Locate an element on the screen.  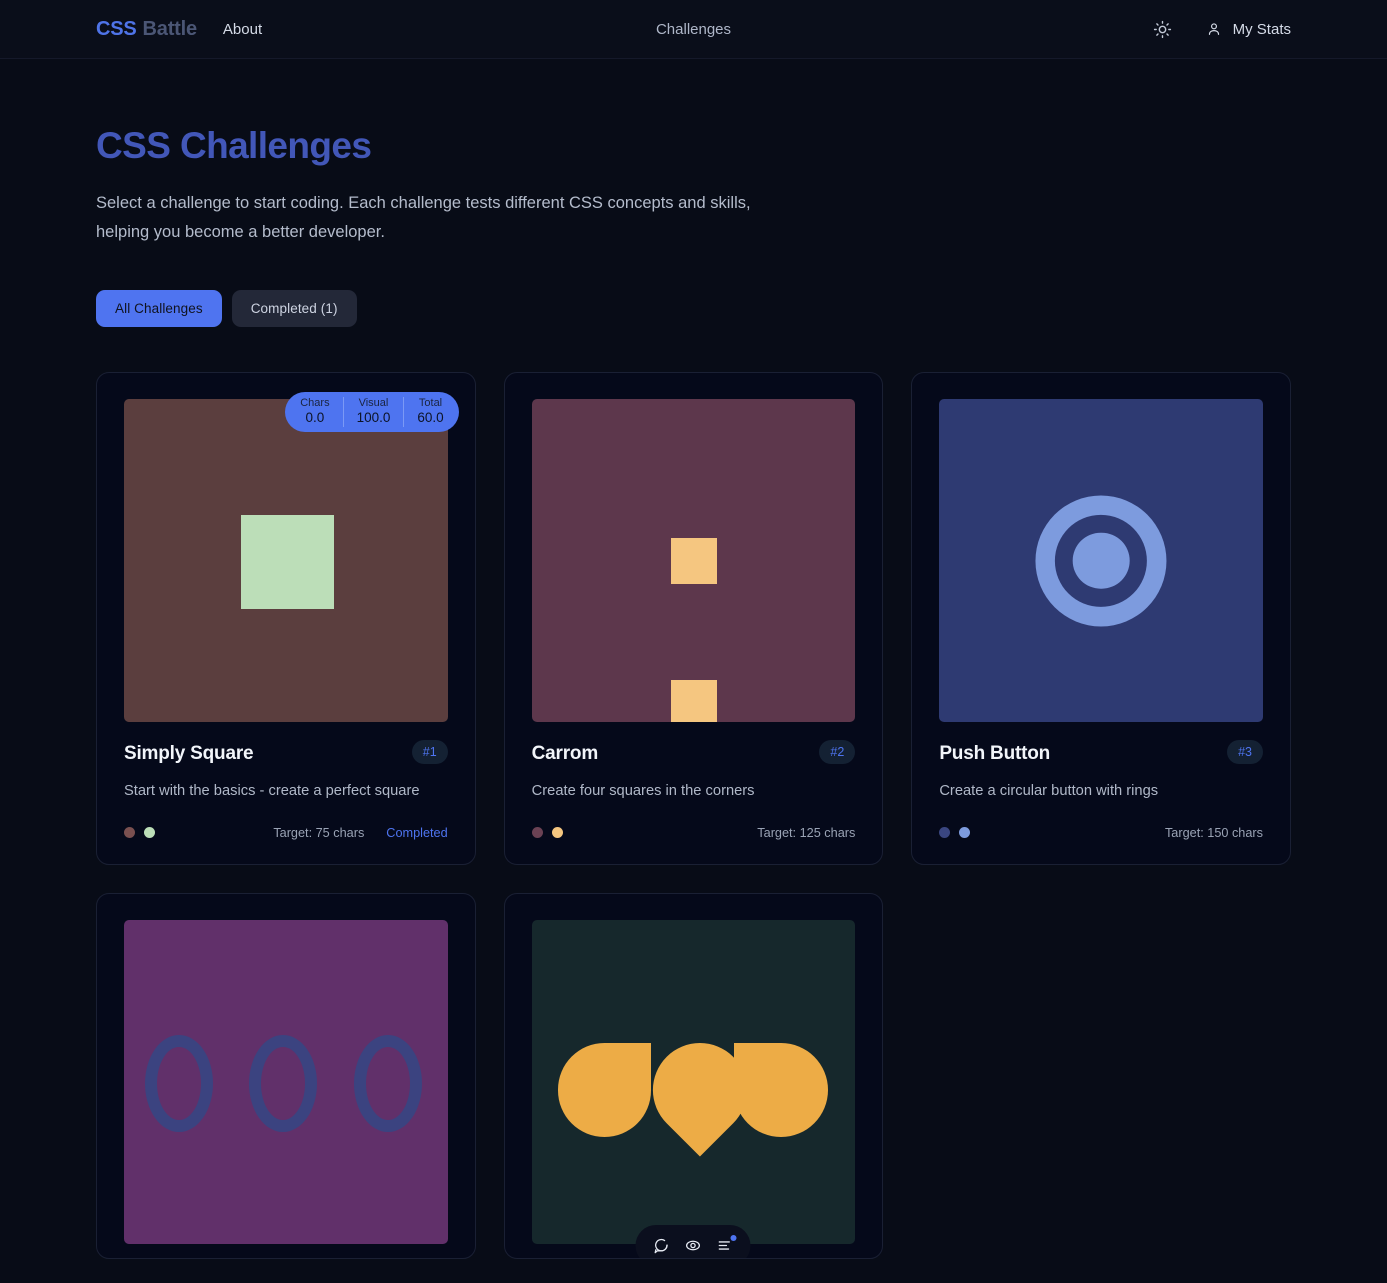
score-value: 0.0 is located at coordinates (315, 418).